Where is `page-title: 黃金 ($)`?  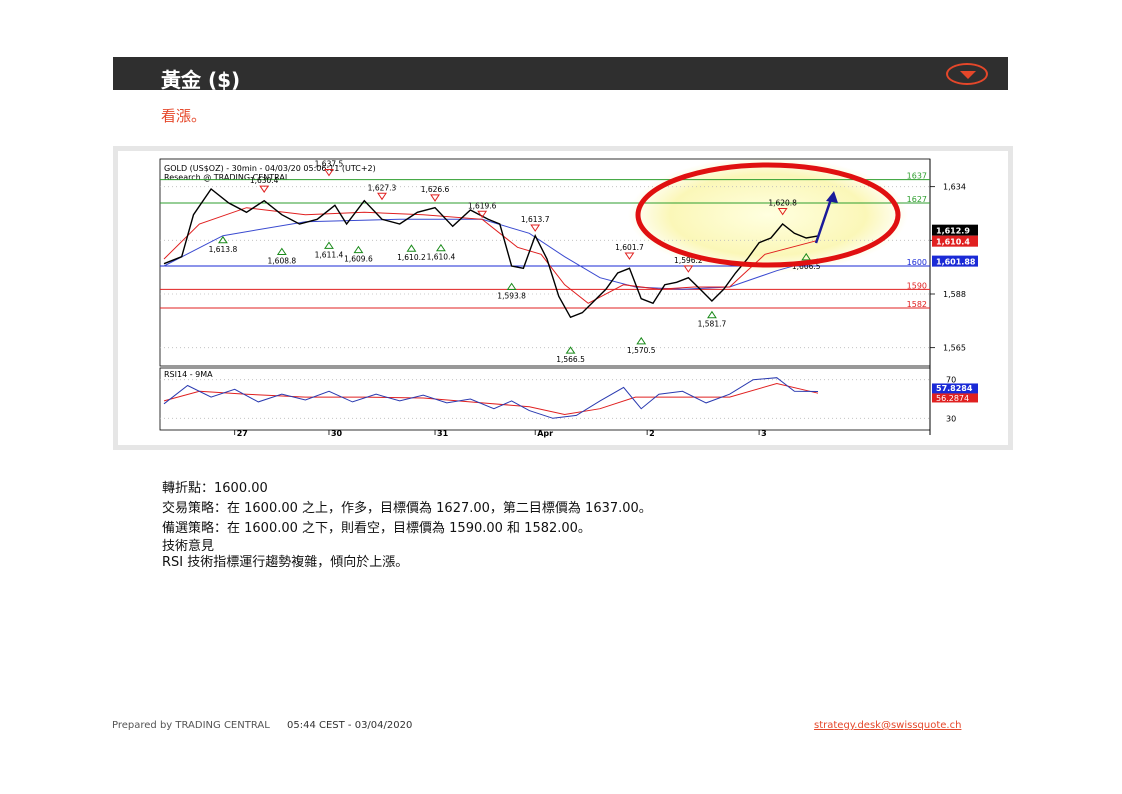 page-title: 黃金 ($) is located at coordinates (201, 80).